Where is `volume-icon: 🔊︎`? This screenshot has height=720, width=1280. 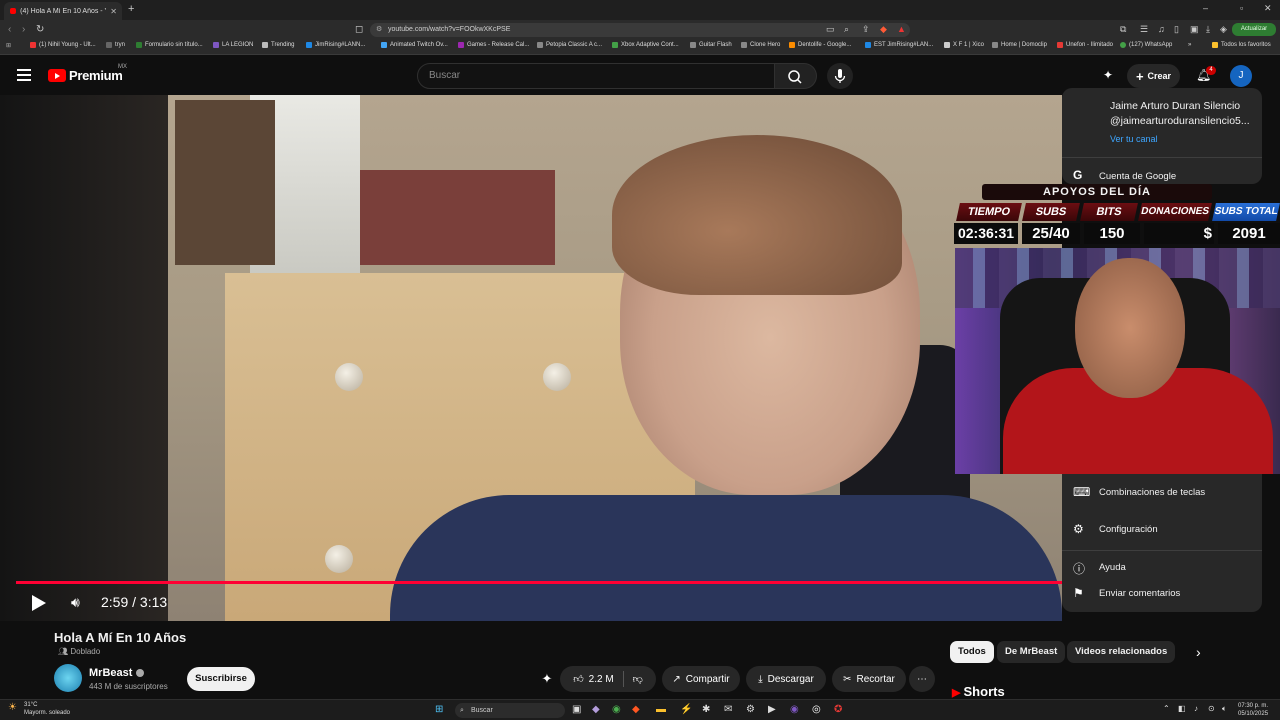 volume-icon: 🔊︎ is located at coordinates (75, 602).